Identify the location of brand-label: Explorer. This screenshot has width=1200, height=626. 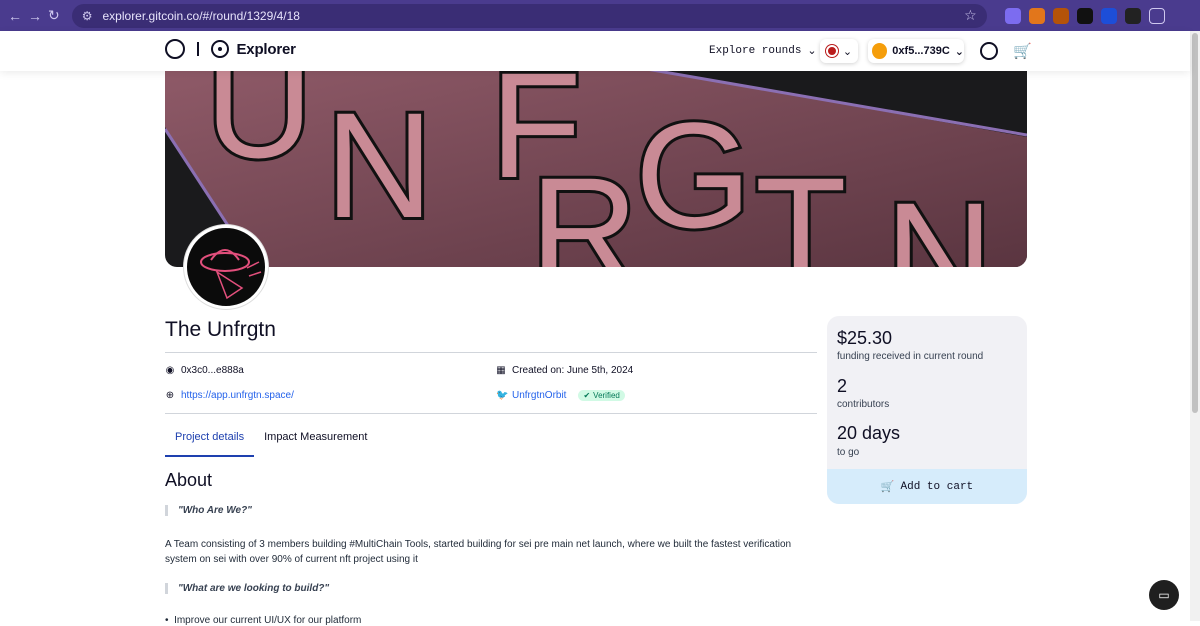
(266, 49).